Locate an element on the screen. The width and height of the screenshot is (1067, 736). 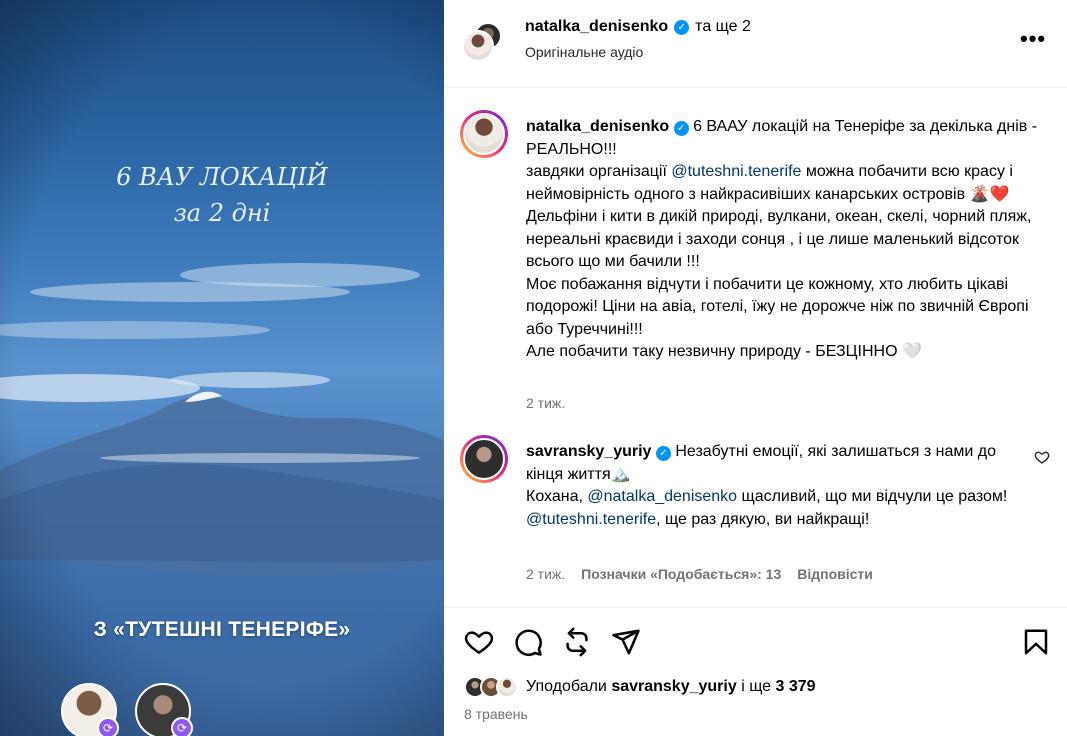
header-user: natalka_denisenko ✓ та ще 2 is located at coordinates (638, 27).